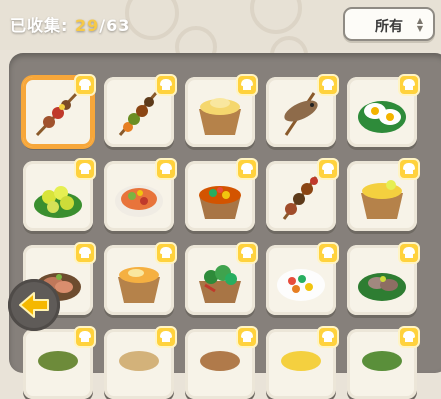  I want to click on total-count: 63, so click(118, 25).